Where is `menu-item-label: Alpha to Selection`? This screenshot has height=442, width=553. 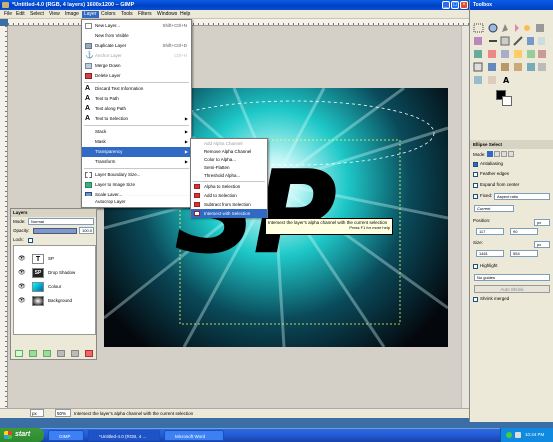
menu-item-label: Alpha to Selection is located at coordinates (222, 186).